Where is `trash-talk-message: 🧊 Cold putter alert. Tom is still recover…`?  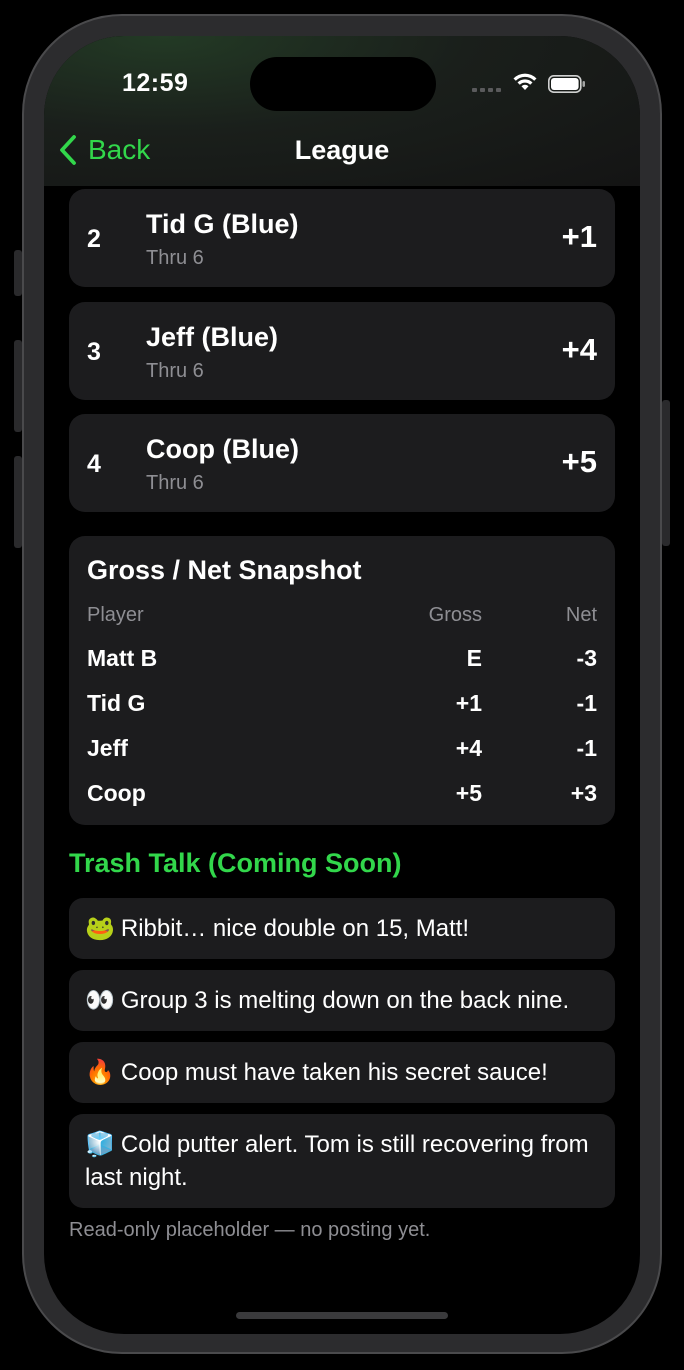
trash-talk-message: 🧊 Cold putter alert. Tom is still recover… is located at coordinates (342, 1161).